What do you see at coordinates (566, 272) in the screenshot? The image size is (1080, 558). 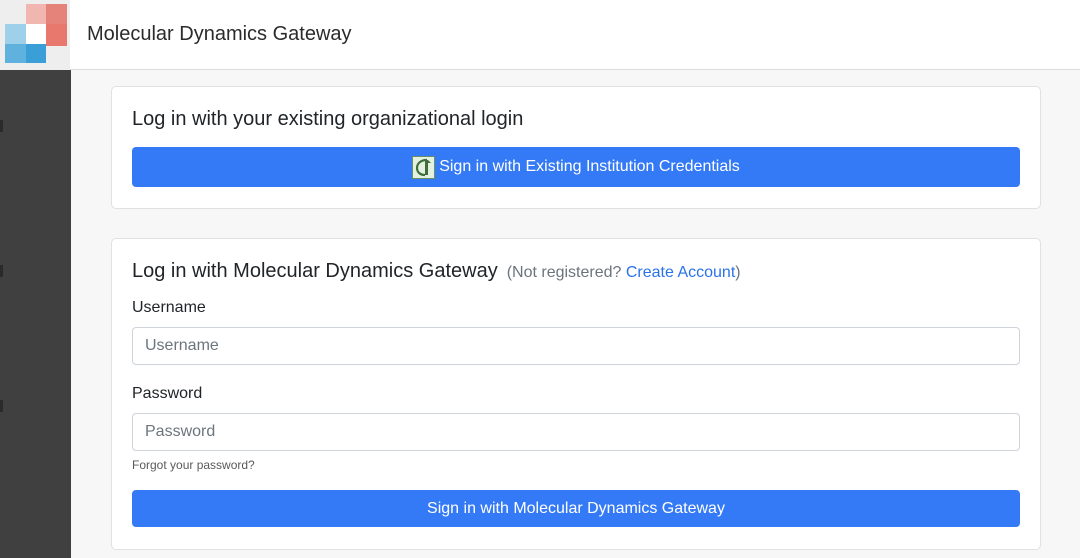 I see `not-registered-prefix: (Not registered?` at bounding box center [566, 272].